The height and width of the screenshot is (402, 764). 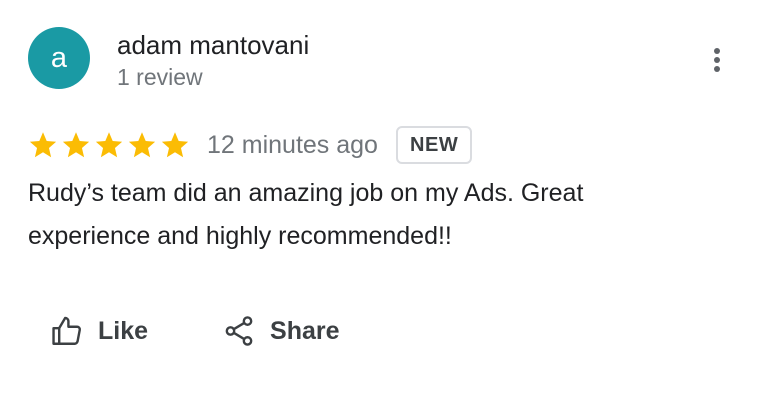 I want to click on share-button: Share, so click(x=281, y=331).